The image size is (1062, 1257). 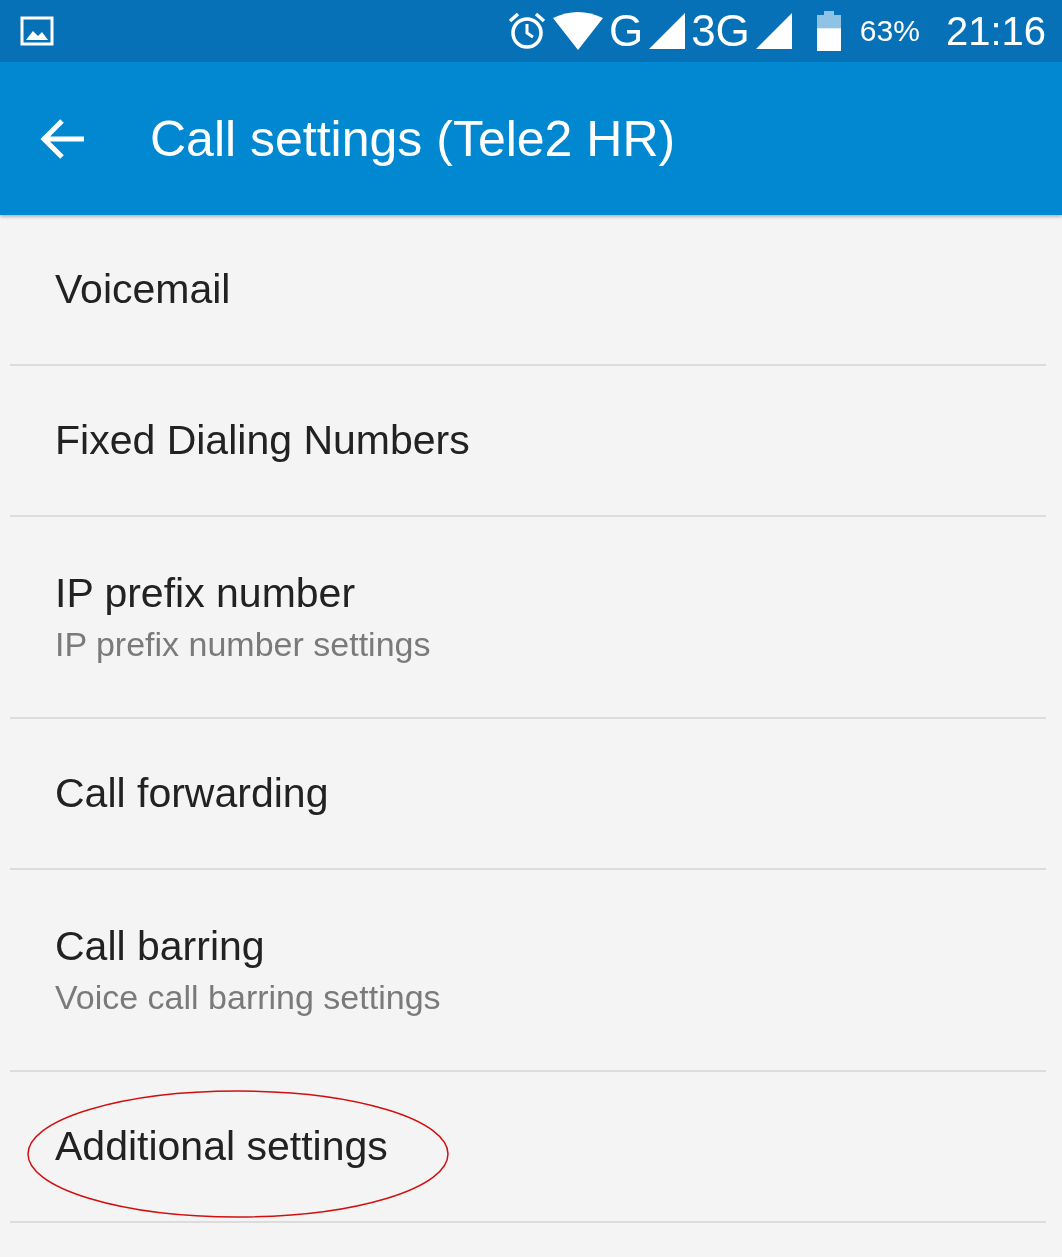 I want to click on settings-item: Additional settings, so click(x=528, y=1147).